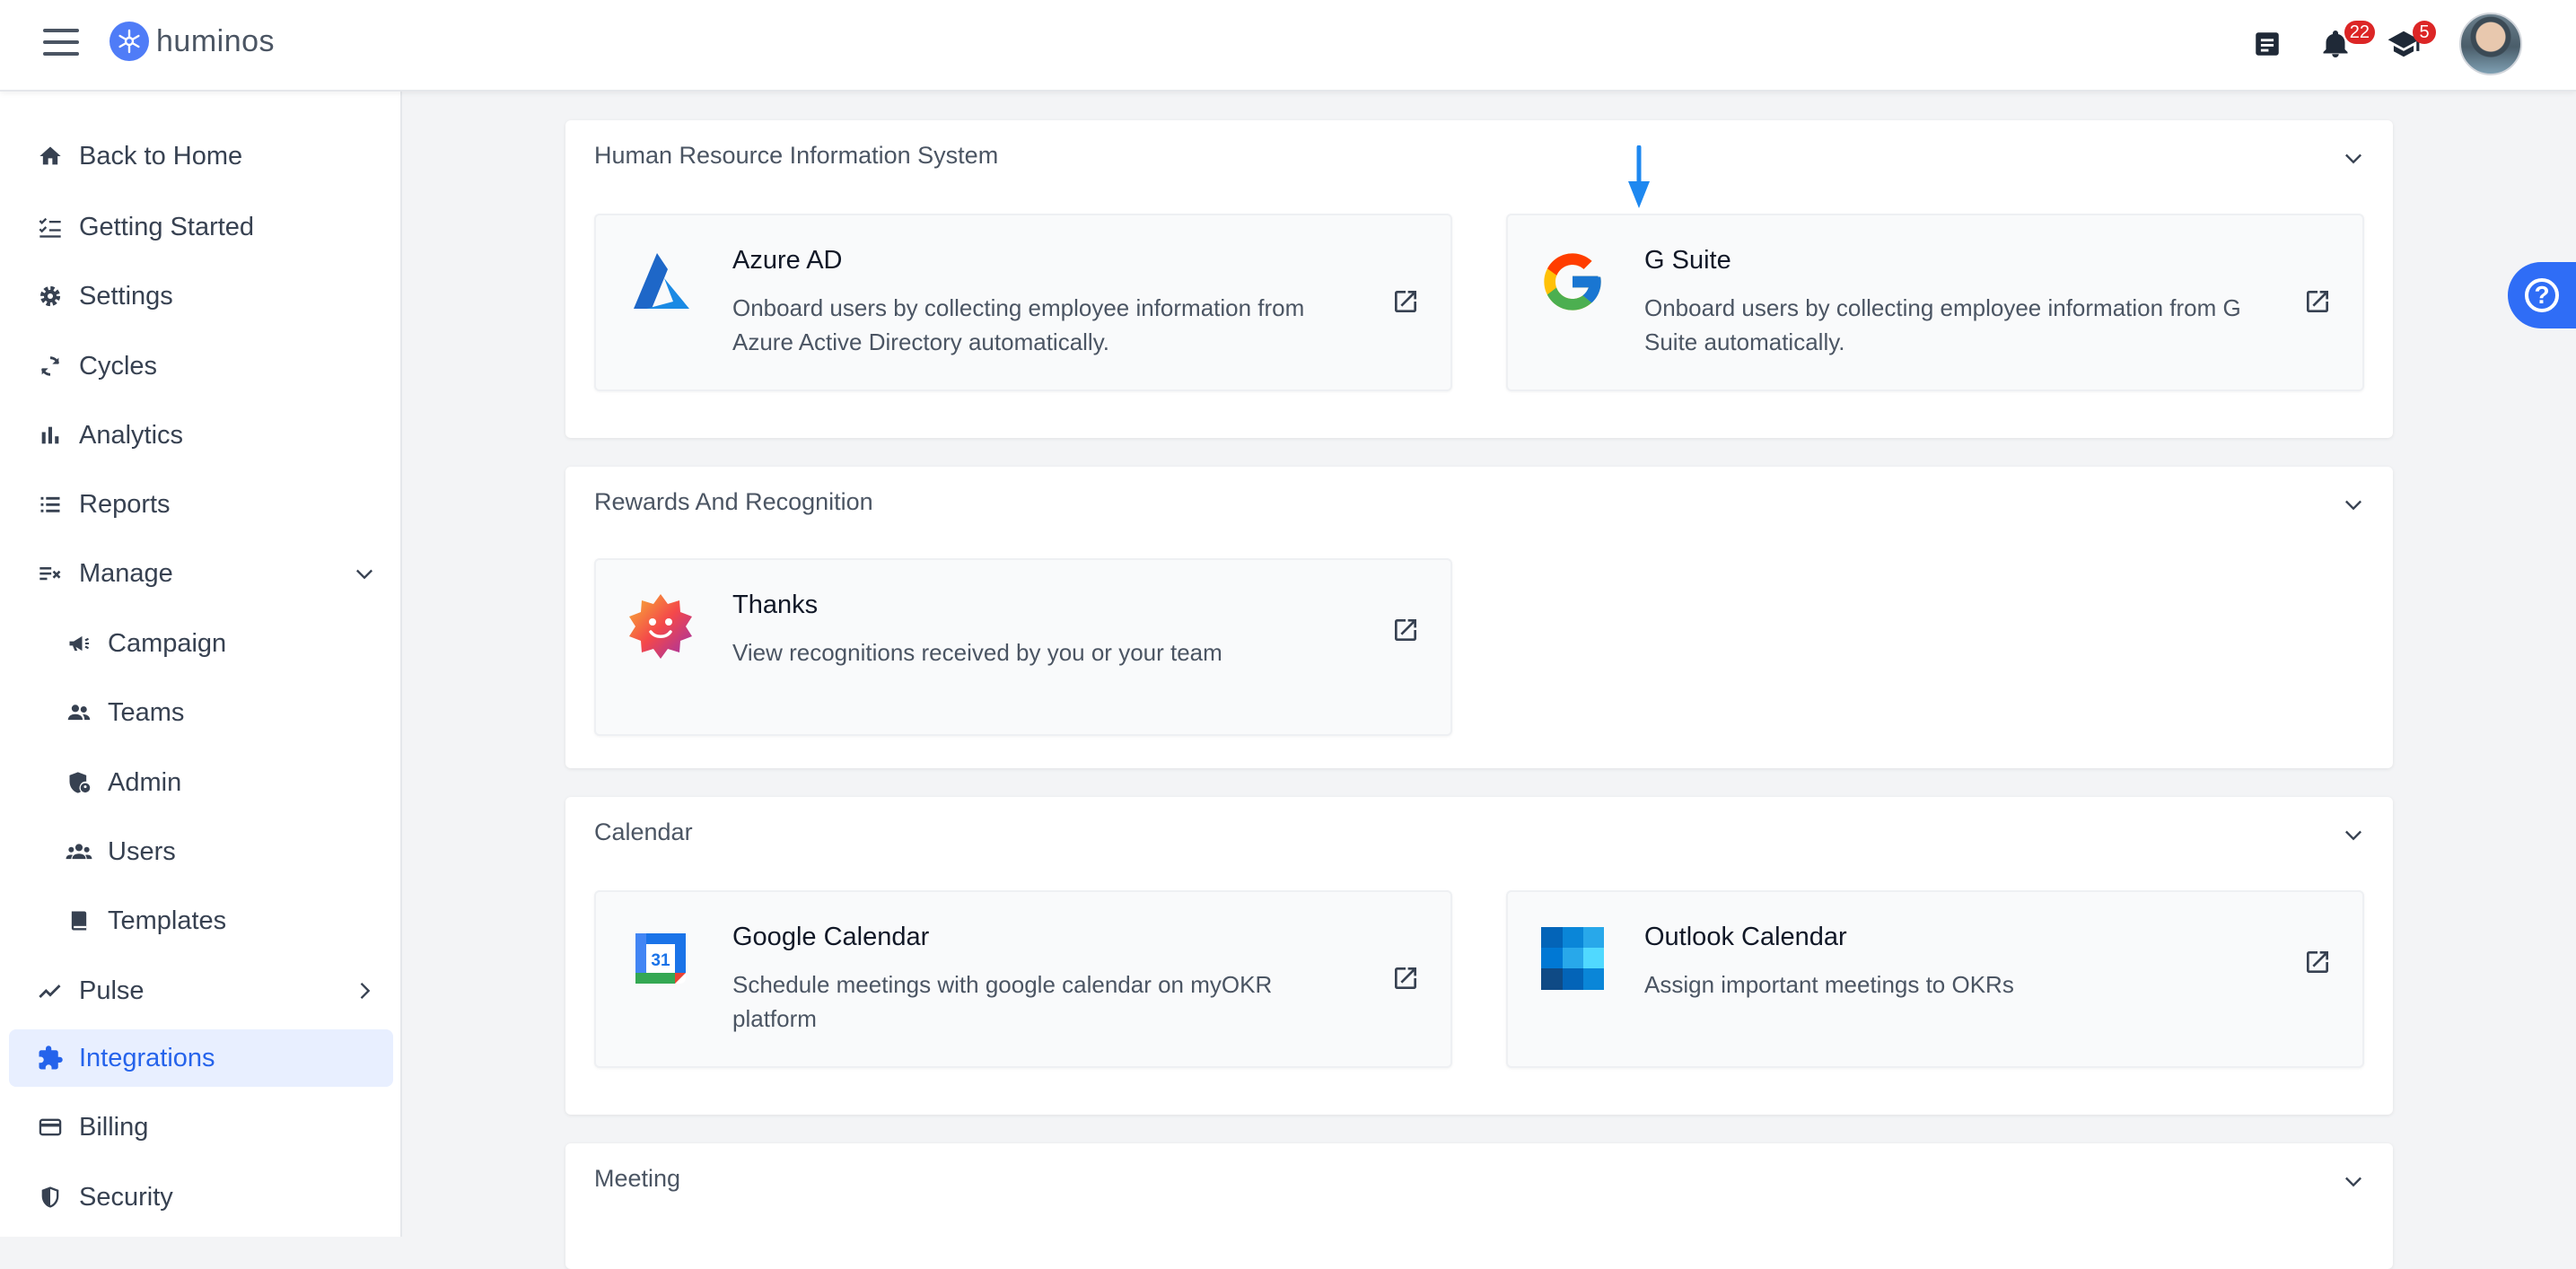 This screenshot has height=1269, width=2576. I want to click on sidebar-item-security: Security, so click(201, 1197).